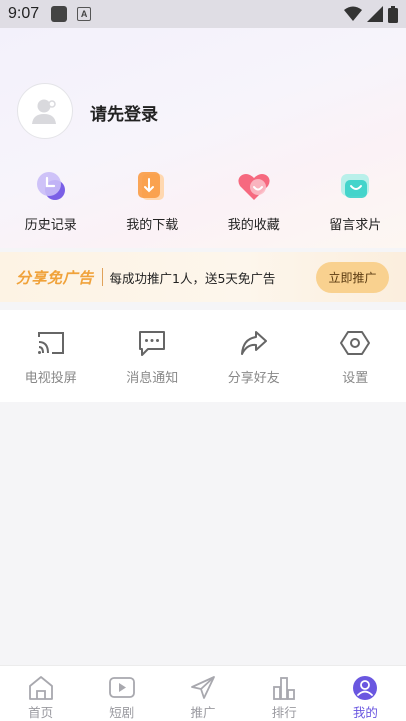 The image size is (406, 721). What do you see at coordinates (365, 712) in the screenshot?
I see `nav-mine-label: 我的` at bounding box center [365, 712].